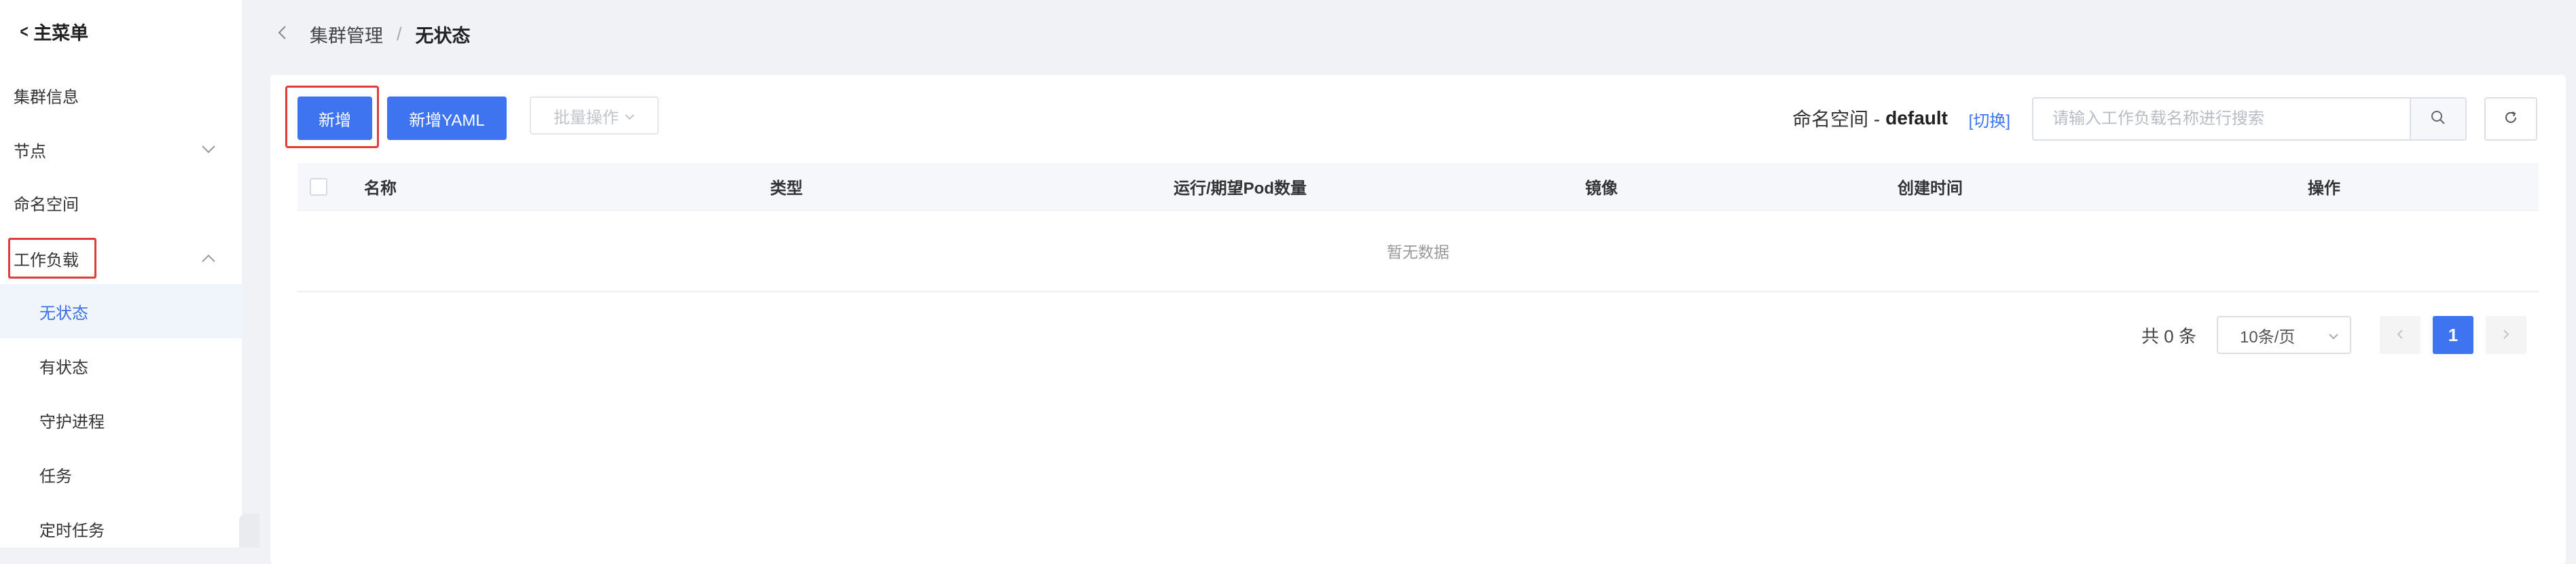 This screenshot has height=564, width=2576. Describe the element at coordinates (1930, 188) in the screenshot. I see `column-header-created: 创建时间` at that location.